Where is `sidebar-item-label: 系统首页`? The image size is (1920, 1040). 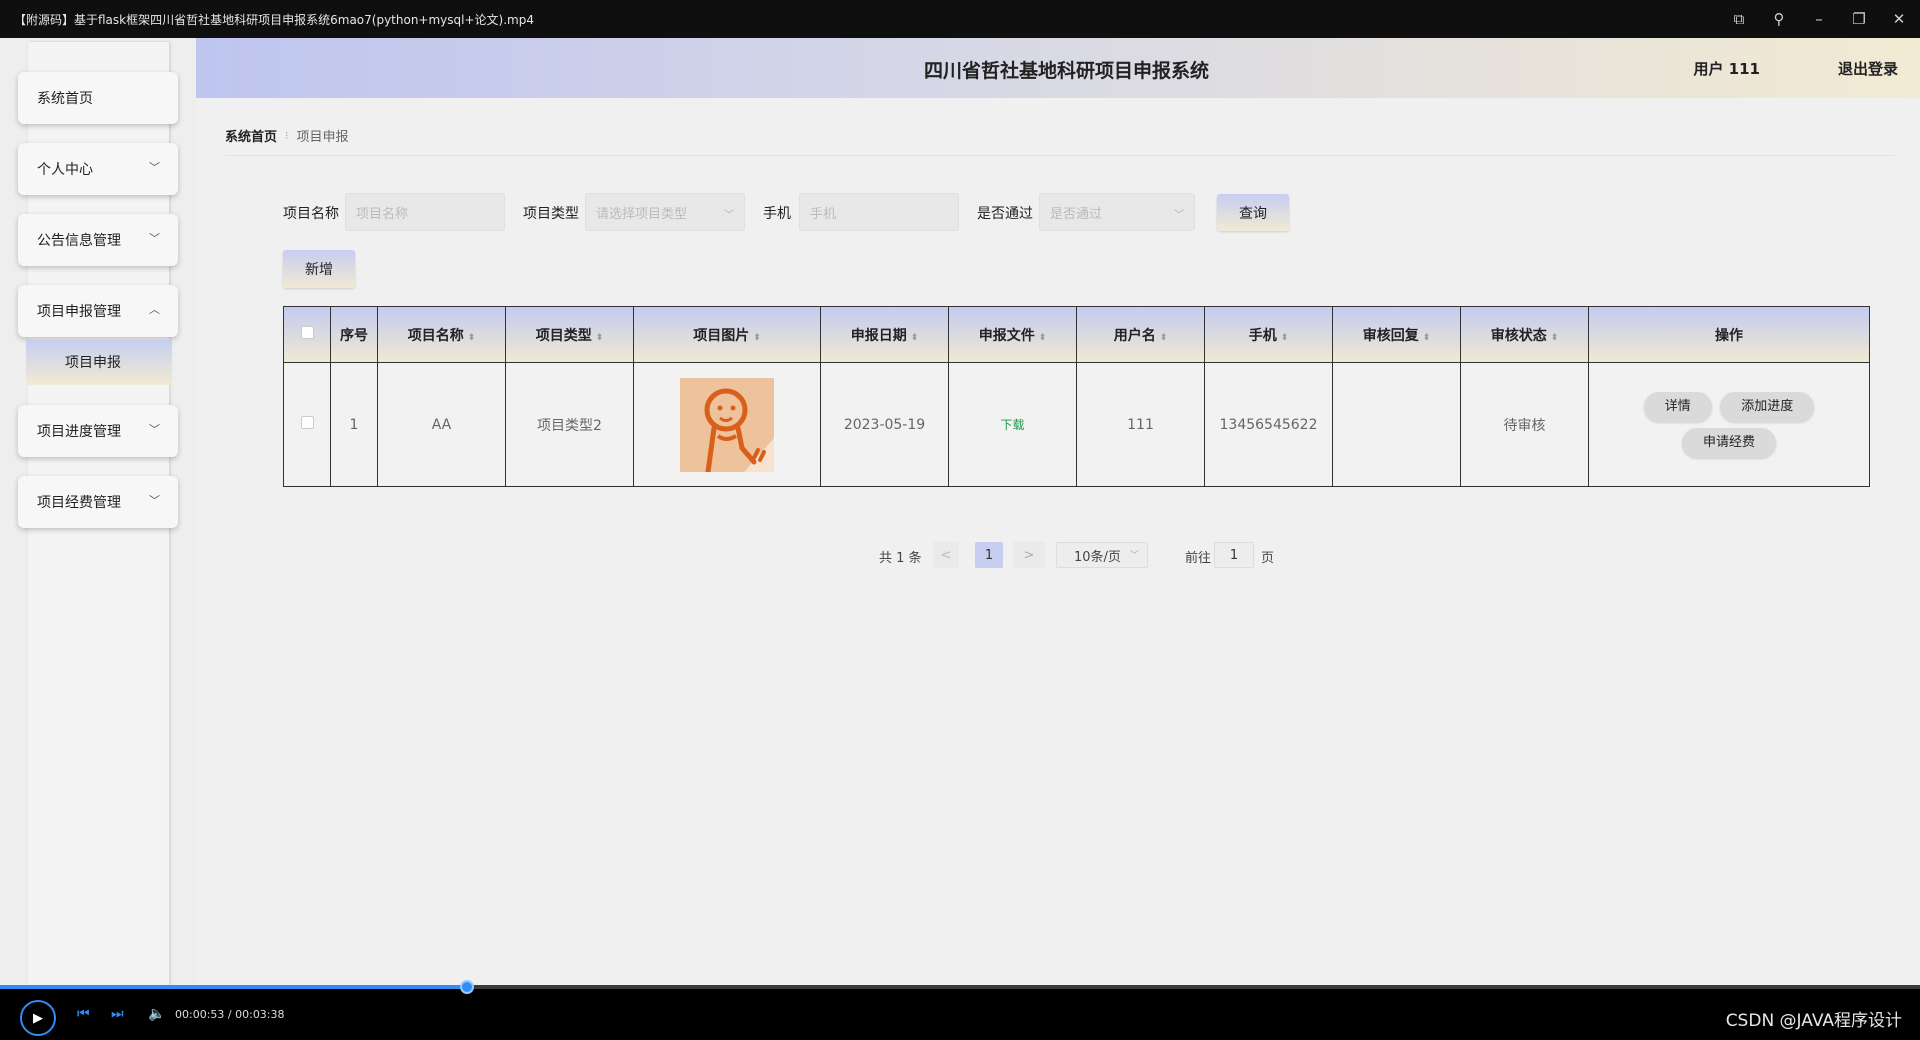
sidebar-item-label: 系统首页 is located at coordinates (65, 99).